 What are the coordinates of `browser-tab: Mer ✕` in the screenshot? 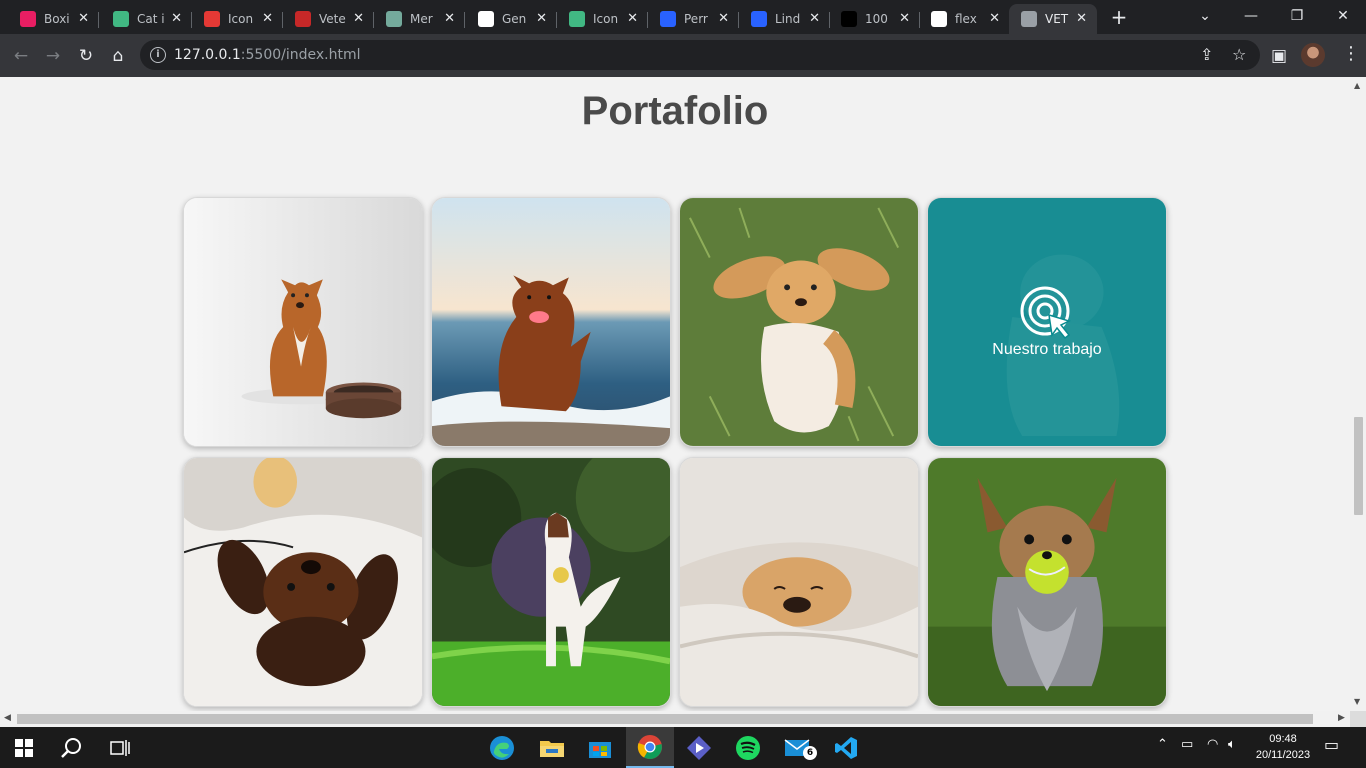 It's located at (419, 19).